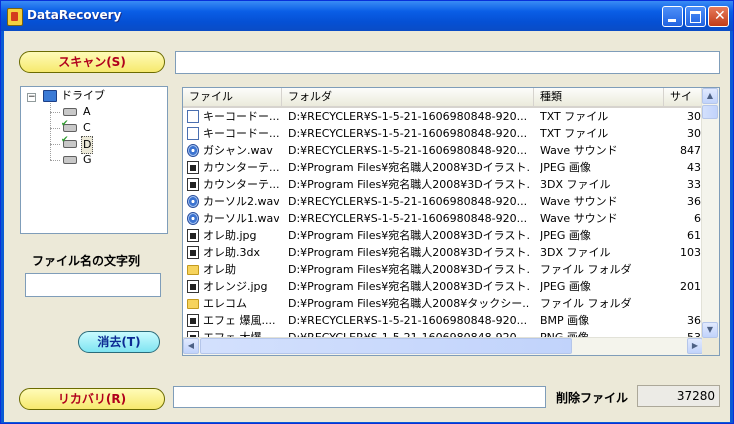 Image resolution: width=734 pixels, height=424 pixels. I want to click on column-type: 種類, so click(599, 97).